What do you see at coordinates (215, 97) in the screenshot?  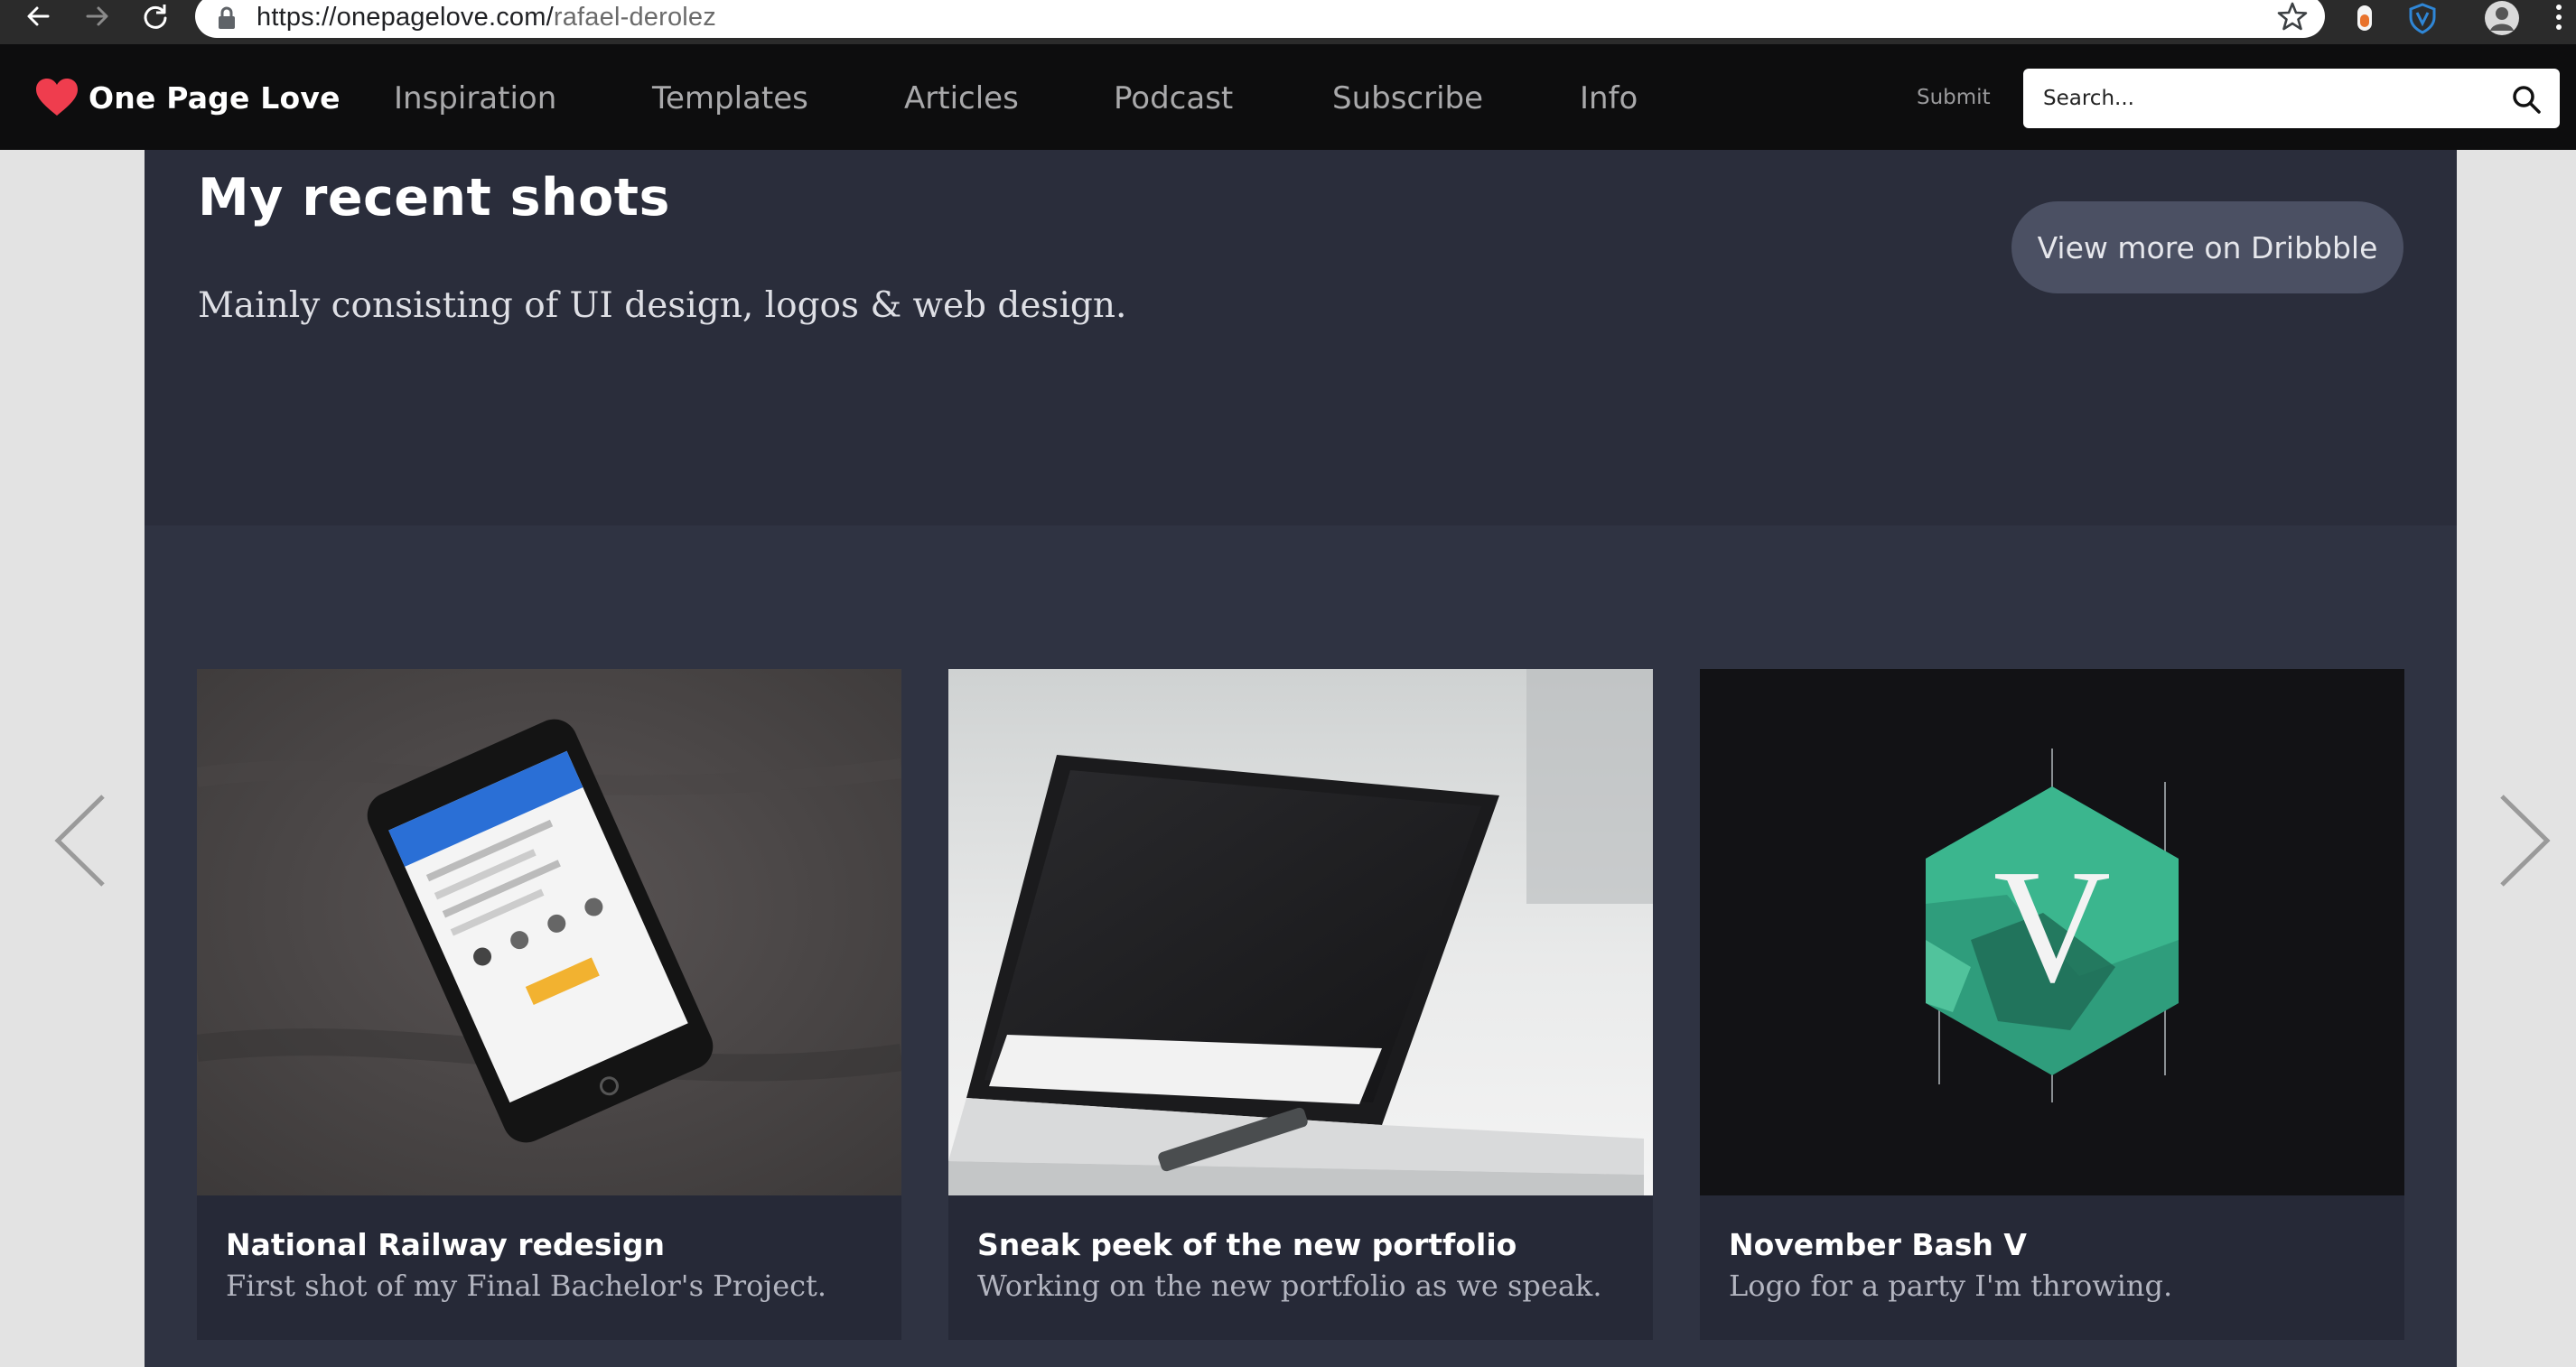 I see `brand-name: One Page Love` at bounding box center [215, 97].